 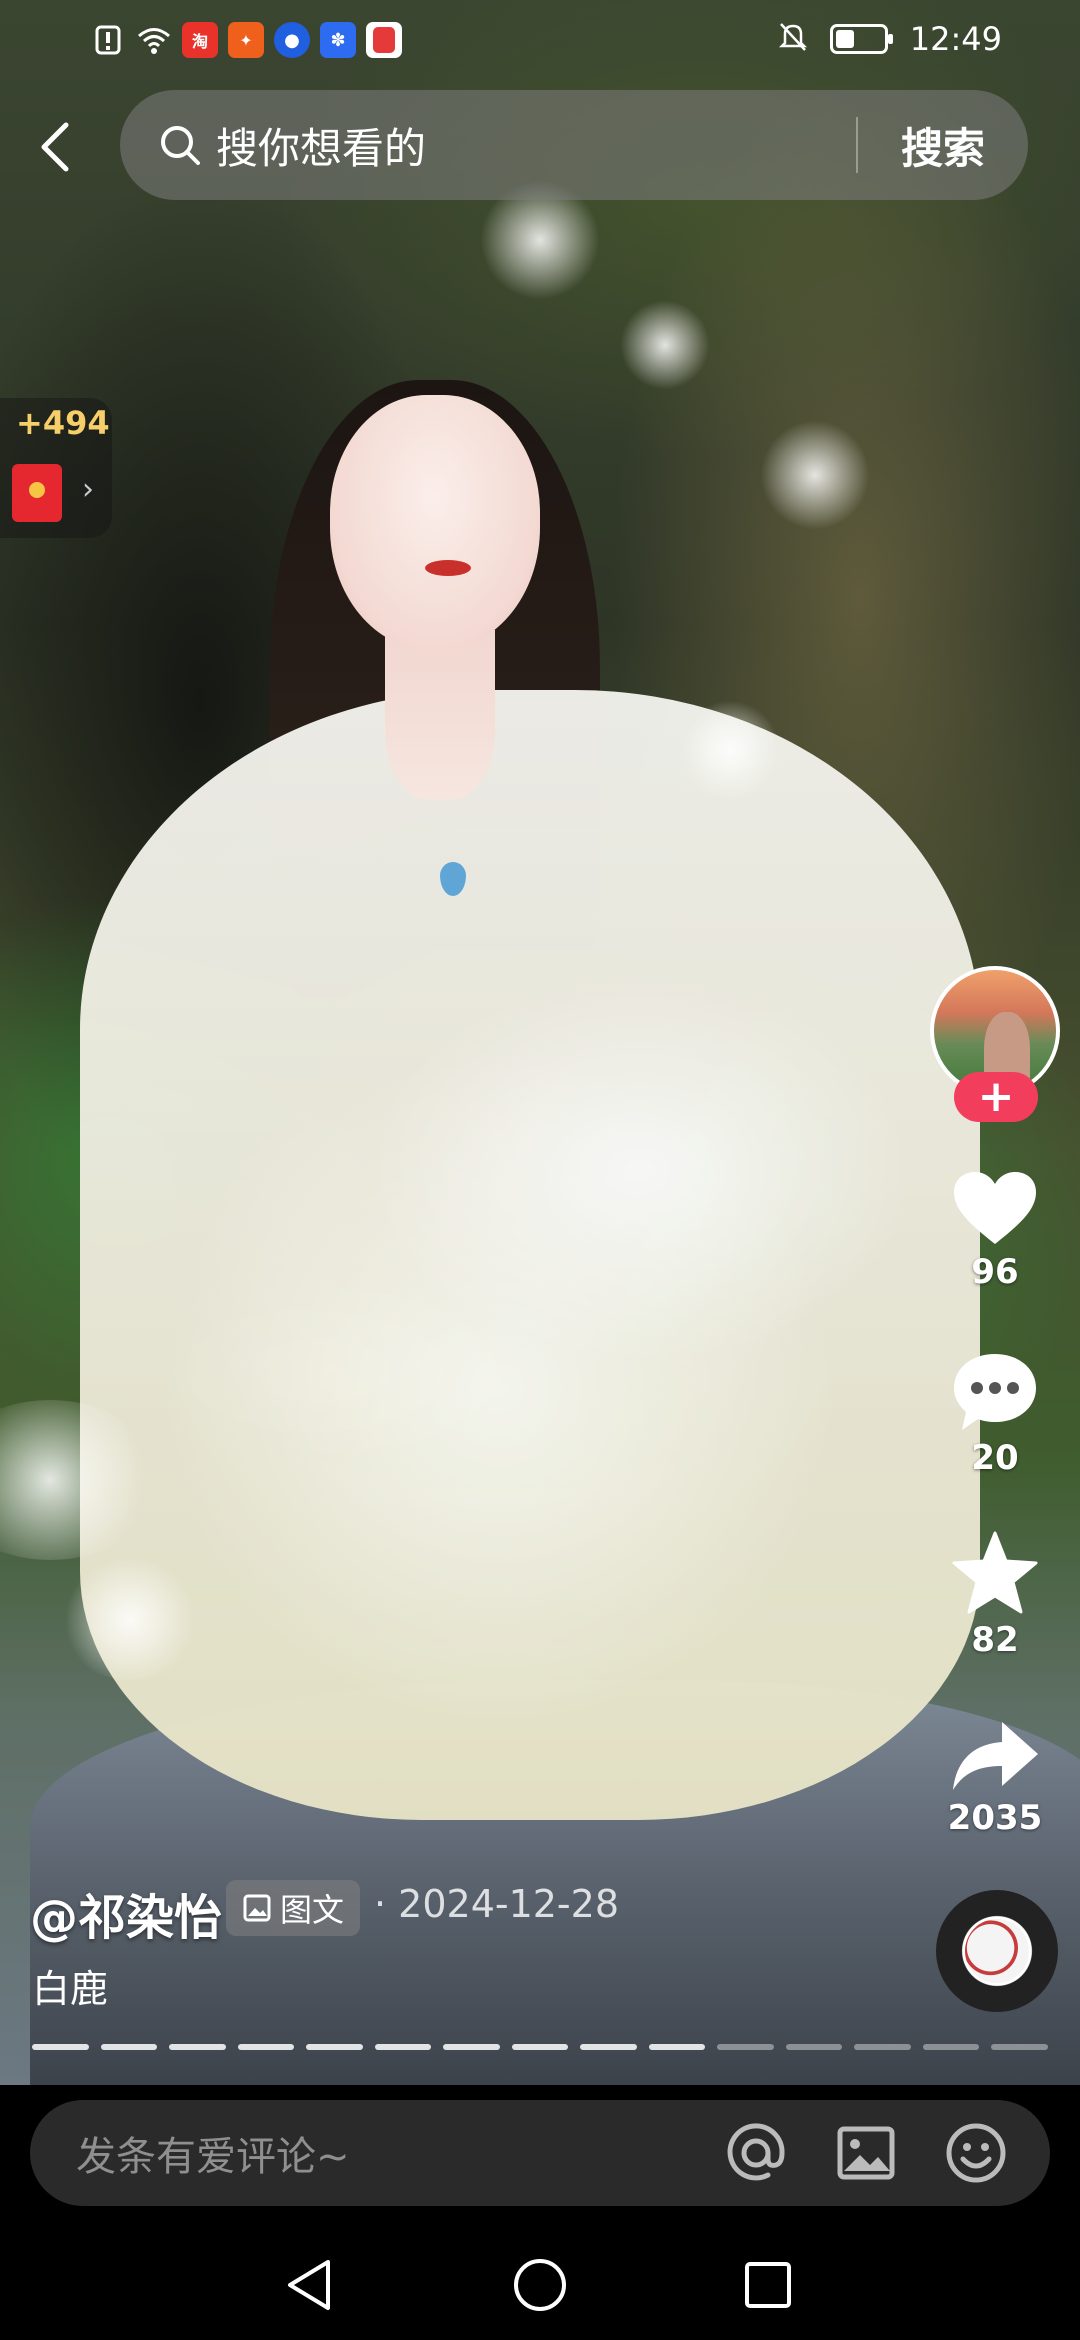 I want to click on image-upload-button, so click(x=866, y=2153).